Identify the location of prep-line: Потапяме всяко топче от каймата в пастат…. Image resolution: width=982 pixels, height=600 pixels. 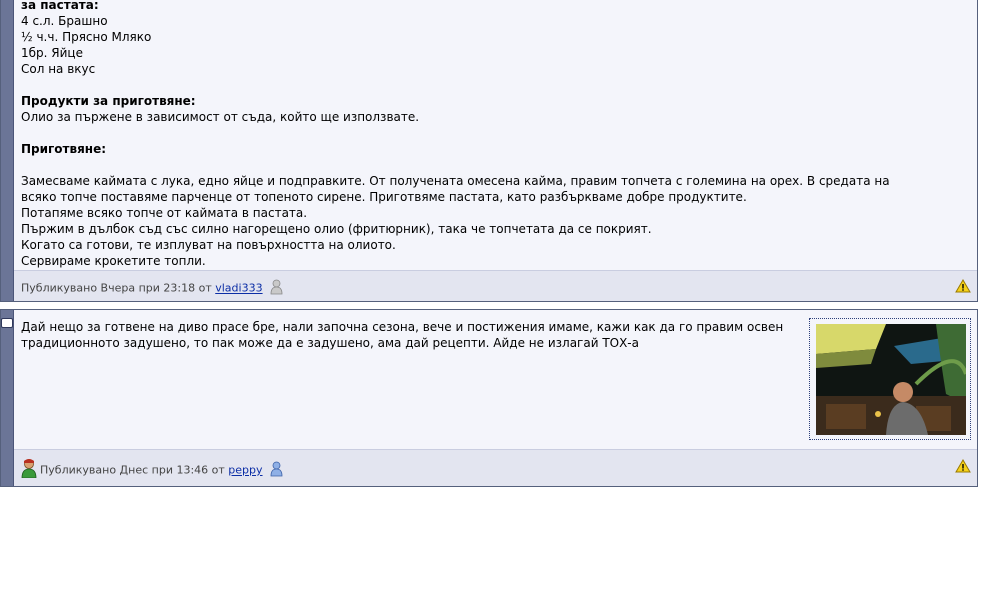
(164, 213).